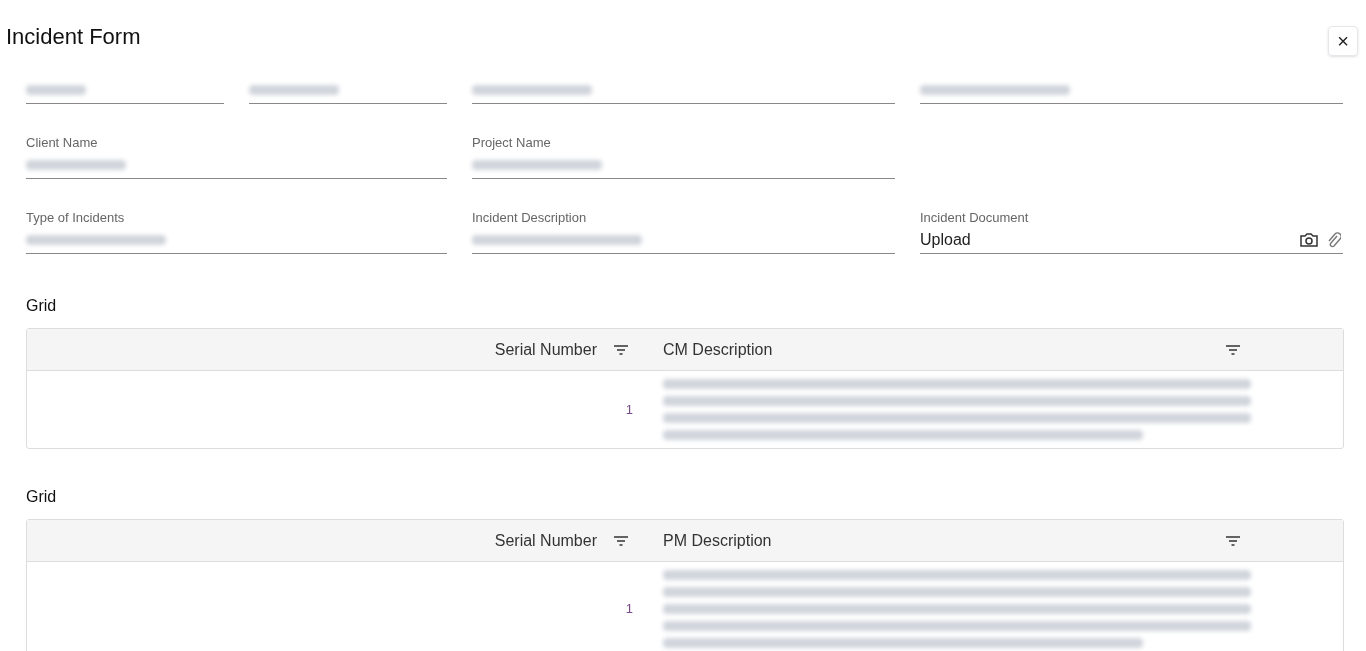  Describe the element at coordinates (529, 218) in the screenshot. I see `field-label: Incident Description` at that location.